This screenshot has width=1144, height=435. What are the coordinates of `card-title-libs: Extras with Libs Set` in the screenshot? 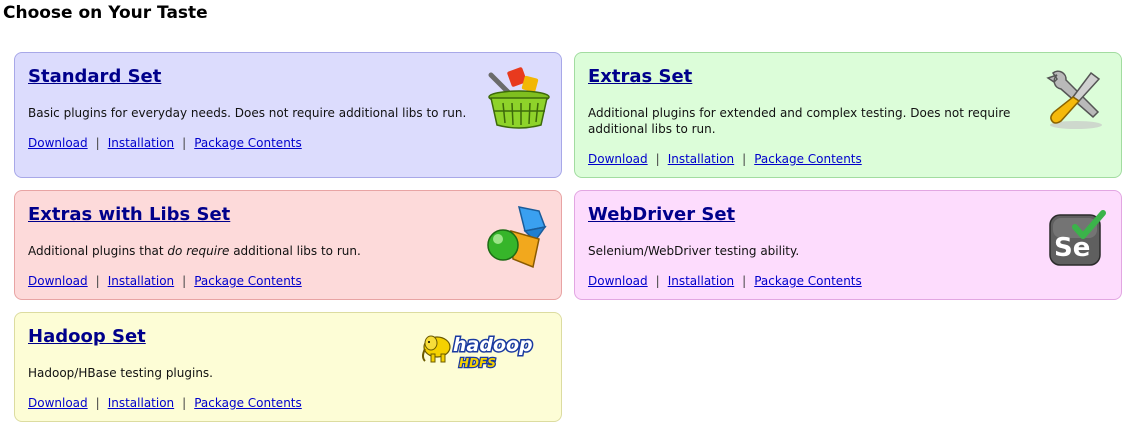 It's located at (129, 214).